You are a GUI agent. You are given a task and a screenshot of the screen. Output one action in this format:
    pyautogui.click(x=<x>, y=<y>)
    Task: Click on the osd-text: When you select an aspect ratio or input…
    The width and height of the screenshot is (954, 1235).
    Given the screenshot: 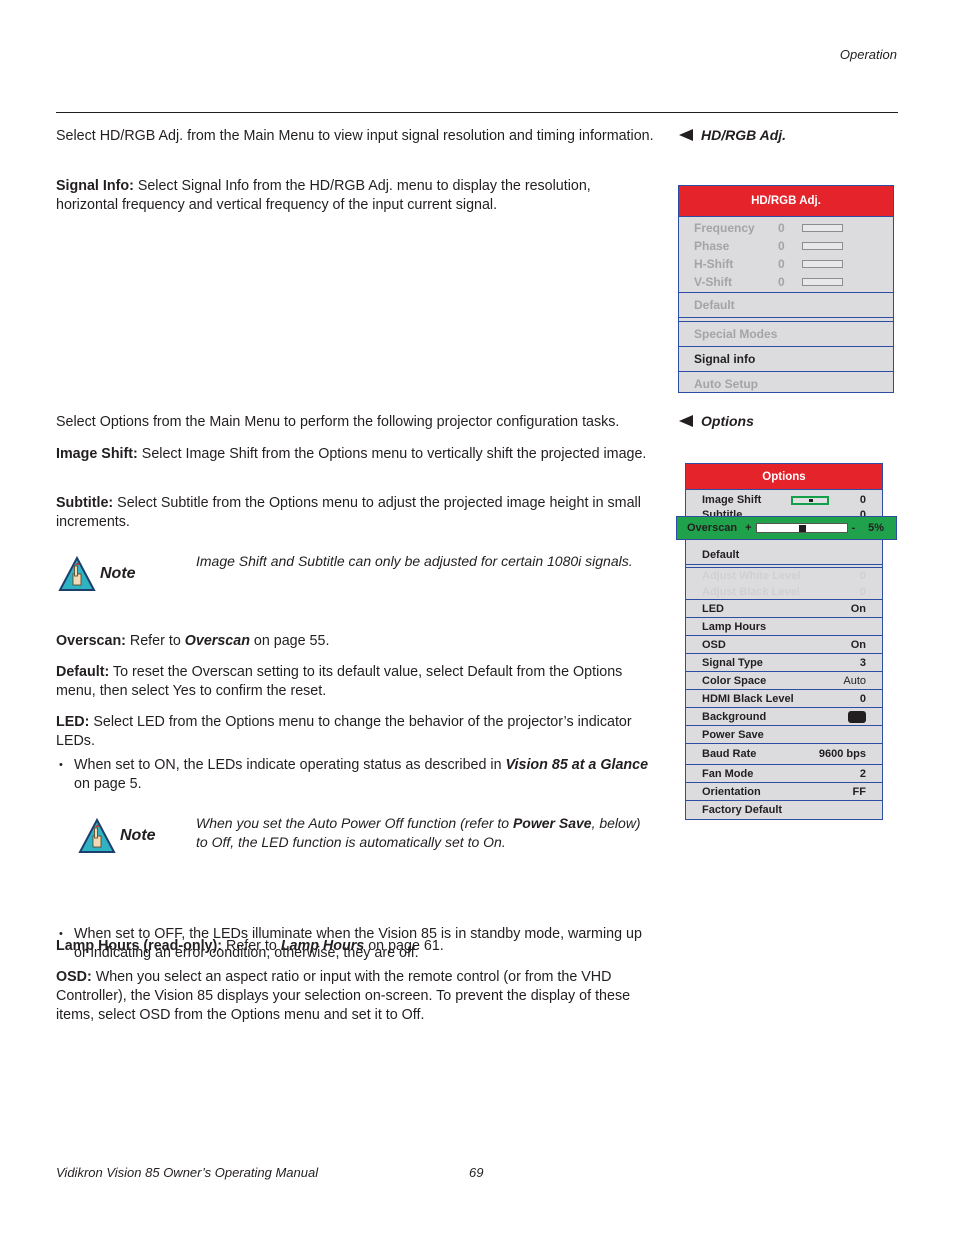 What is the action you would take?
    pyautogui.click(x=343, y=996)
    